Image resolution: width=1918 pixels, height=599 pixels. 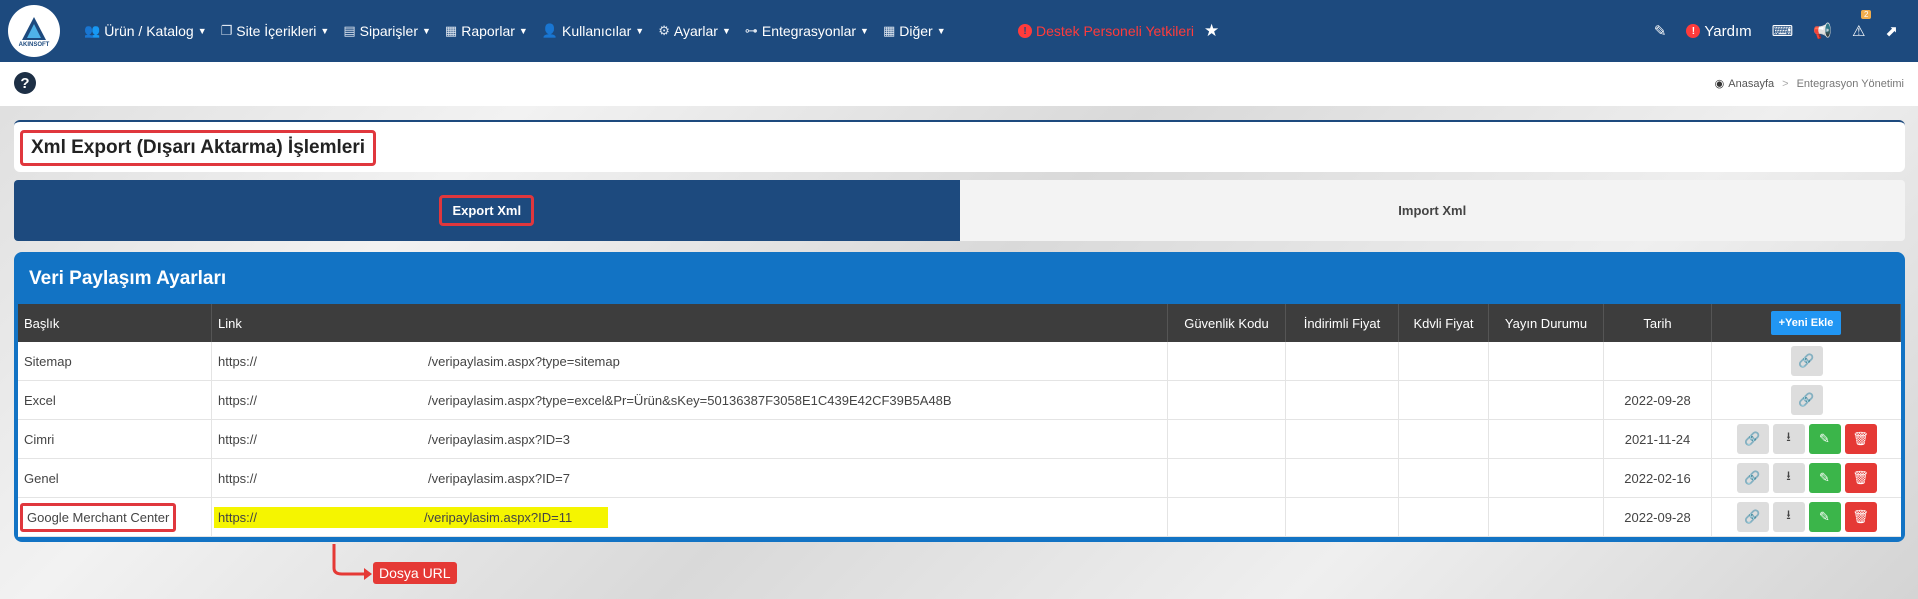 I want to click on help-button: ! Yardım, so click(x=1719, y=31).